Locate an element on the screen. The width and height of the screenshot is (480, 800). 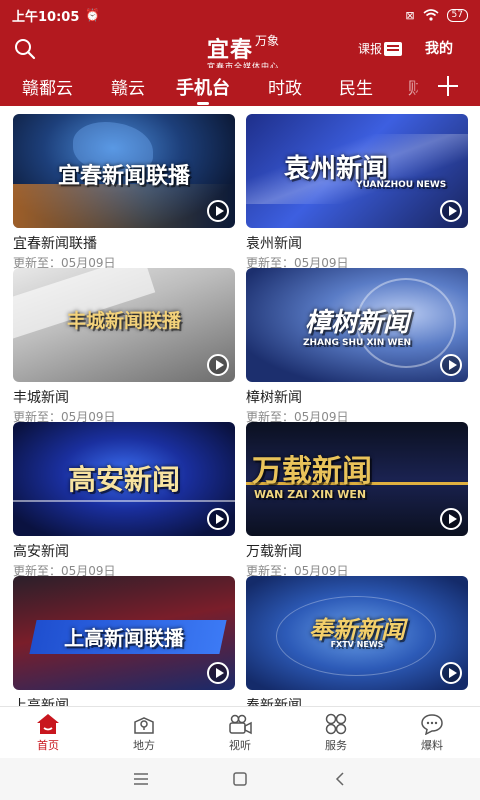
program-card: 宜春新闻联播 宜春新闻联播 更新至：05月09日 is located at coordinates (124, 192).